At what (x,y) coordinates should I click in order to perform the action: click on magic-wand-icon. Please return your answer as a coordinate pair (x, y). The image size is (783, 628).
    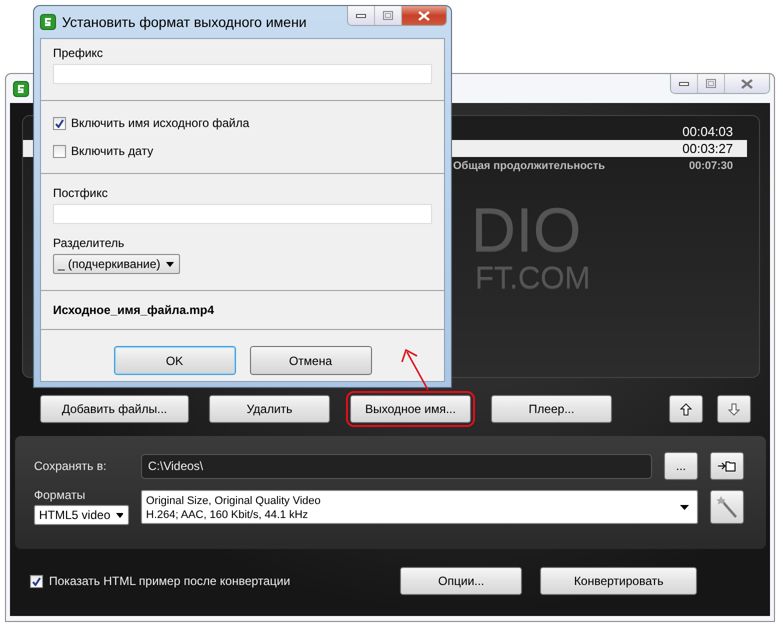
    Looking at the image, I should click on (727, 506).